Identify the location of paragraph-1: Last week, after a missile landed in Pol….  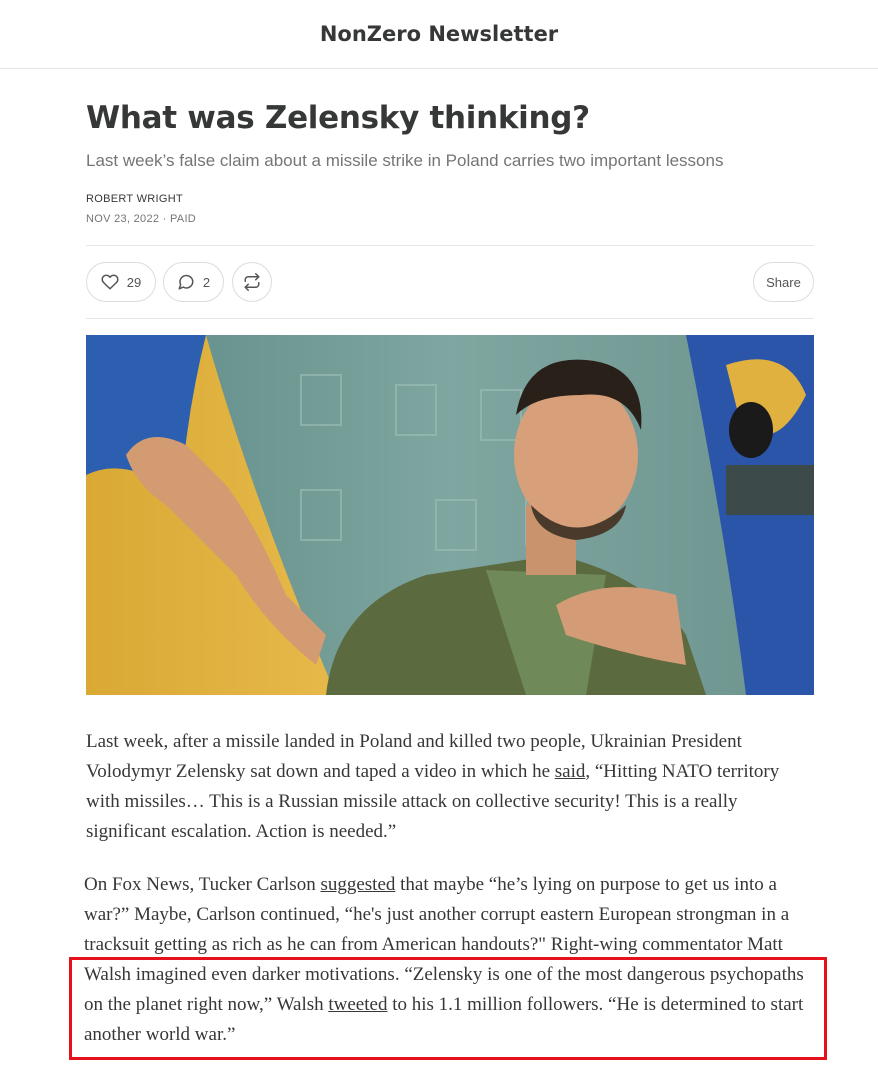
(451, 787).